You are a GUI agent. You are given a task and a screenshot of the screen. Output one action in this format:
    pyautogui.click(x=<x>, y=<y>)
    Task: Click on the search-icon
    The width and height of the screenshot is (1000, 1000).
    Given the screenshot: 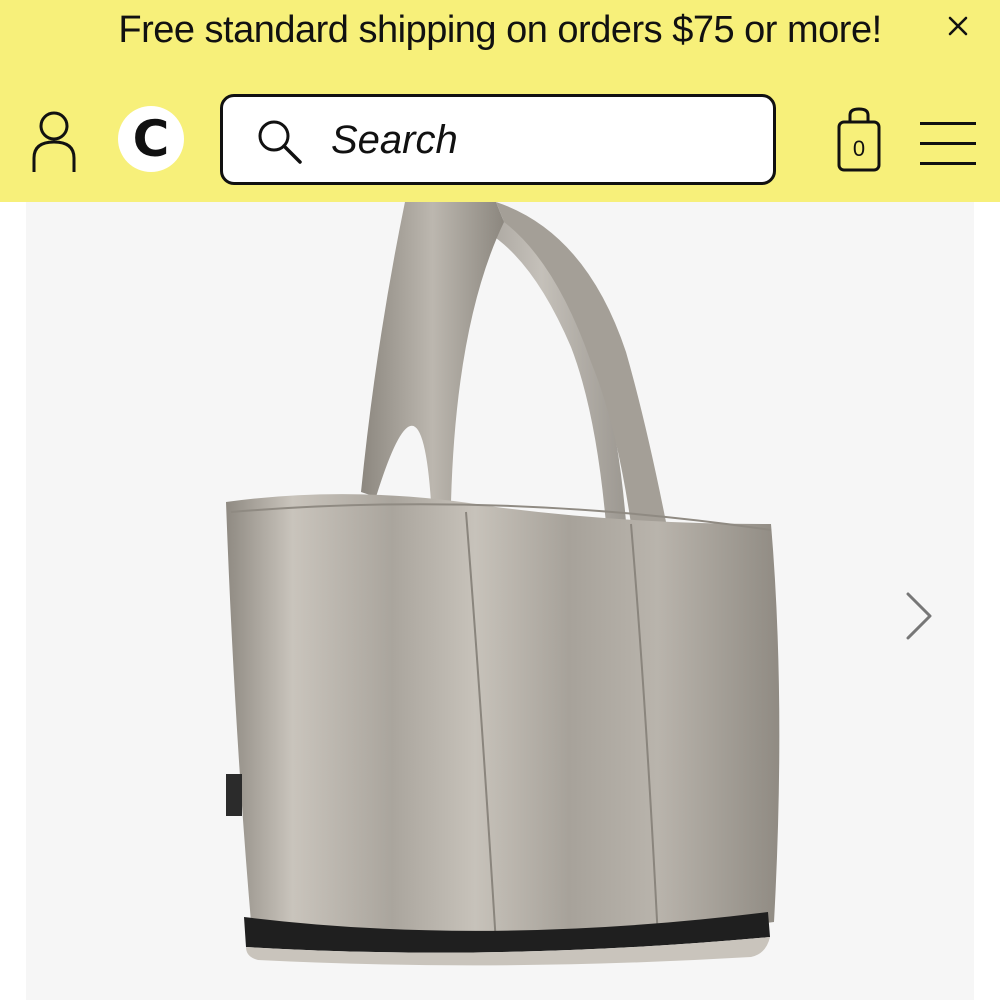 What is the action you would take?
    pyautogui.click(x=280, y=142)
    